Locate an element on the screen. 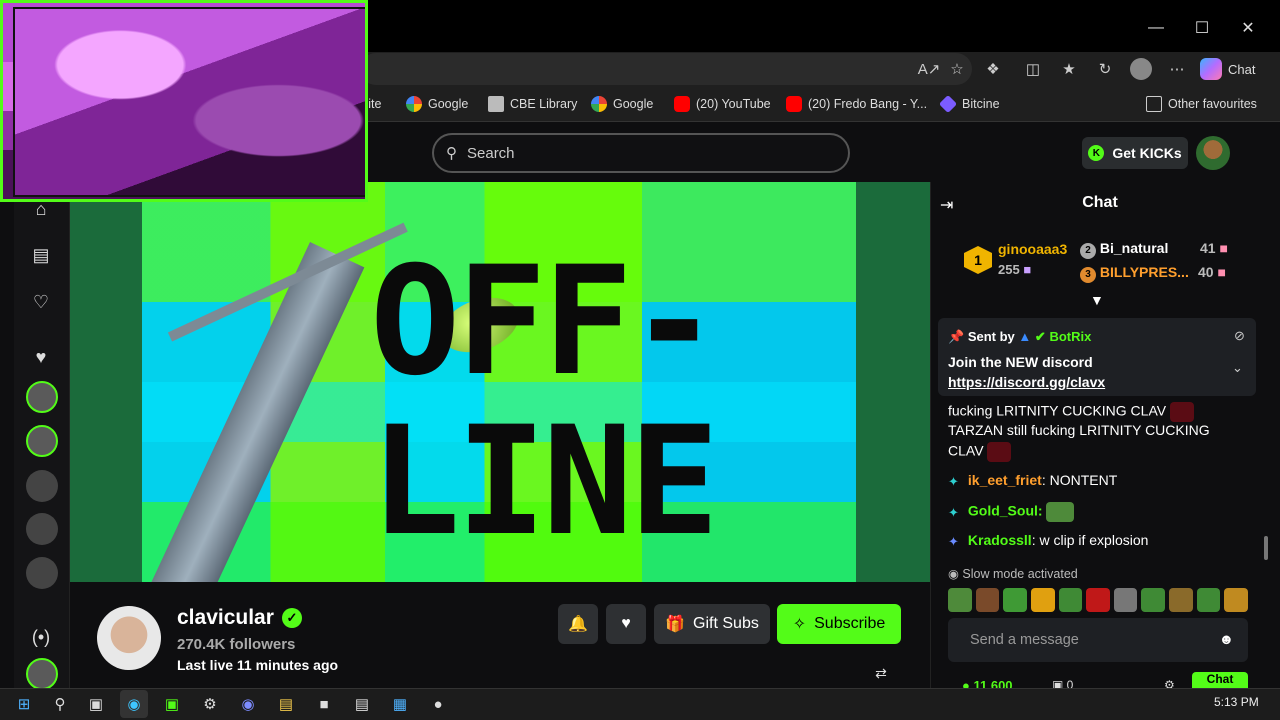  emoji-icon: ☻ is located at coordinates (1226, 640).